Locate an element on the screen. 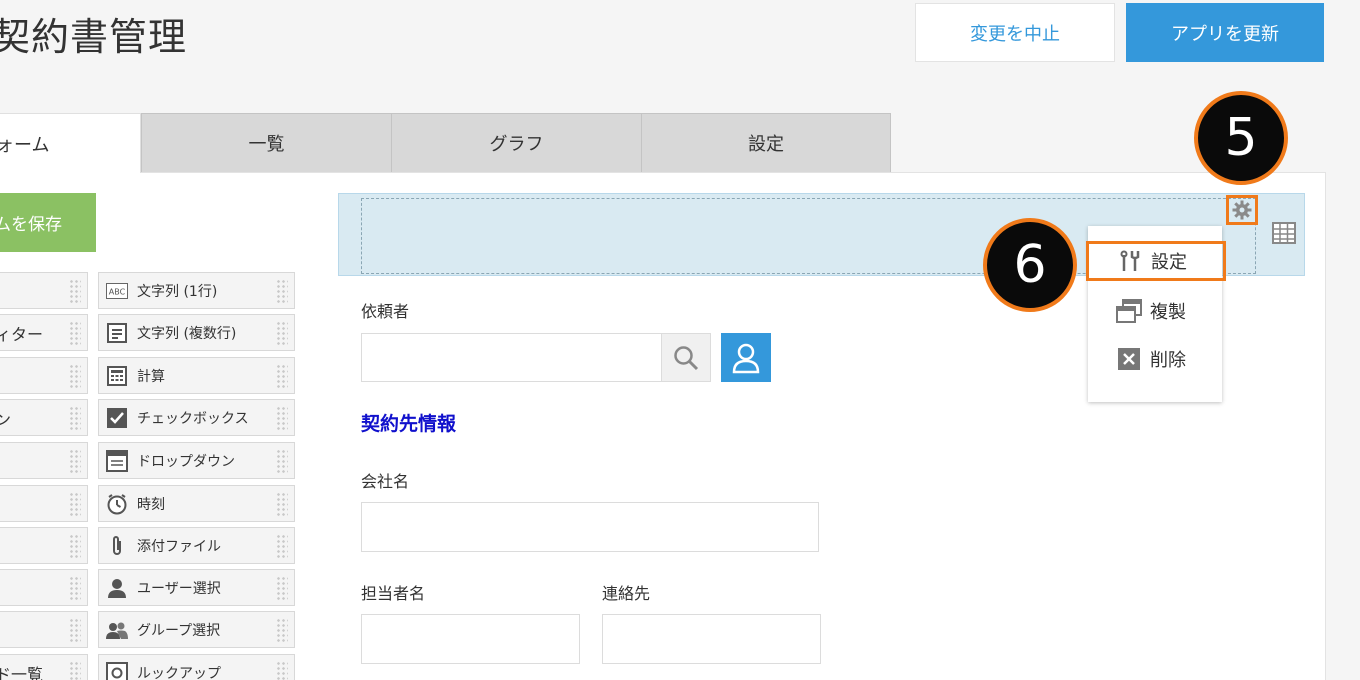 The height and width of the screenshot is (680, 1360). svg-text: ABC is located at coordinates (117, 291).